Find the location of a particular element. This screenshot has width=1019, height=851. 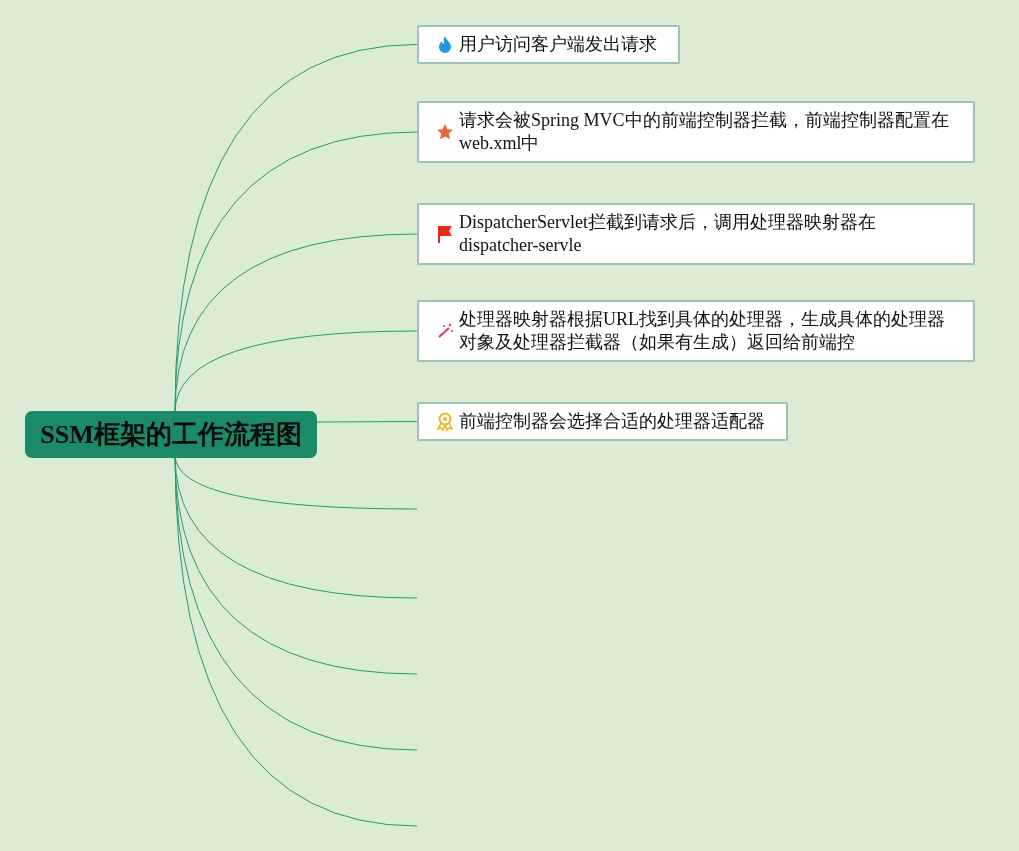

topic-text: 处理器映射器根据URL找到具体的处理器，生成具体的处理器对象及处理器拦截器（如果有生成）返回给前端控 is located at coordinates (702, 331).